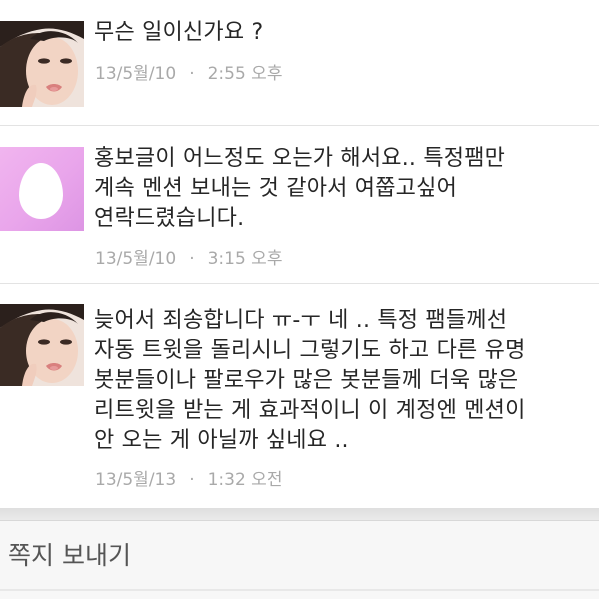 The image size is (599, 599). I want to click on message-timestamp: 13/5월/10 · 3:15 오후, so click(188, 256).